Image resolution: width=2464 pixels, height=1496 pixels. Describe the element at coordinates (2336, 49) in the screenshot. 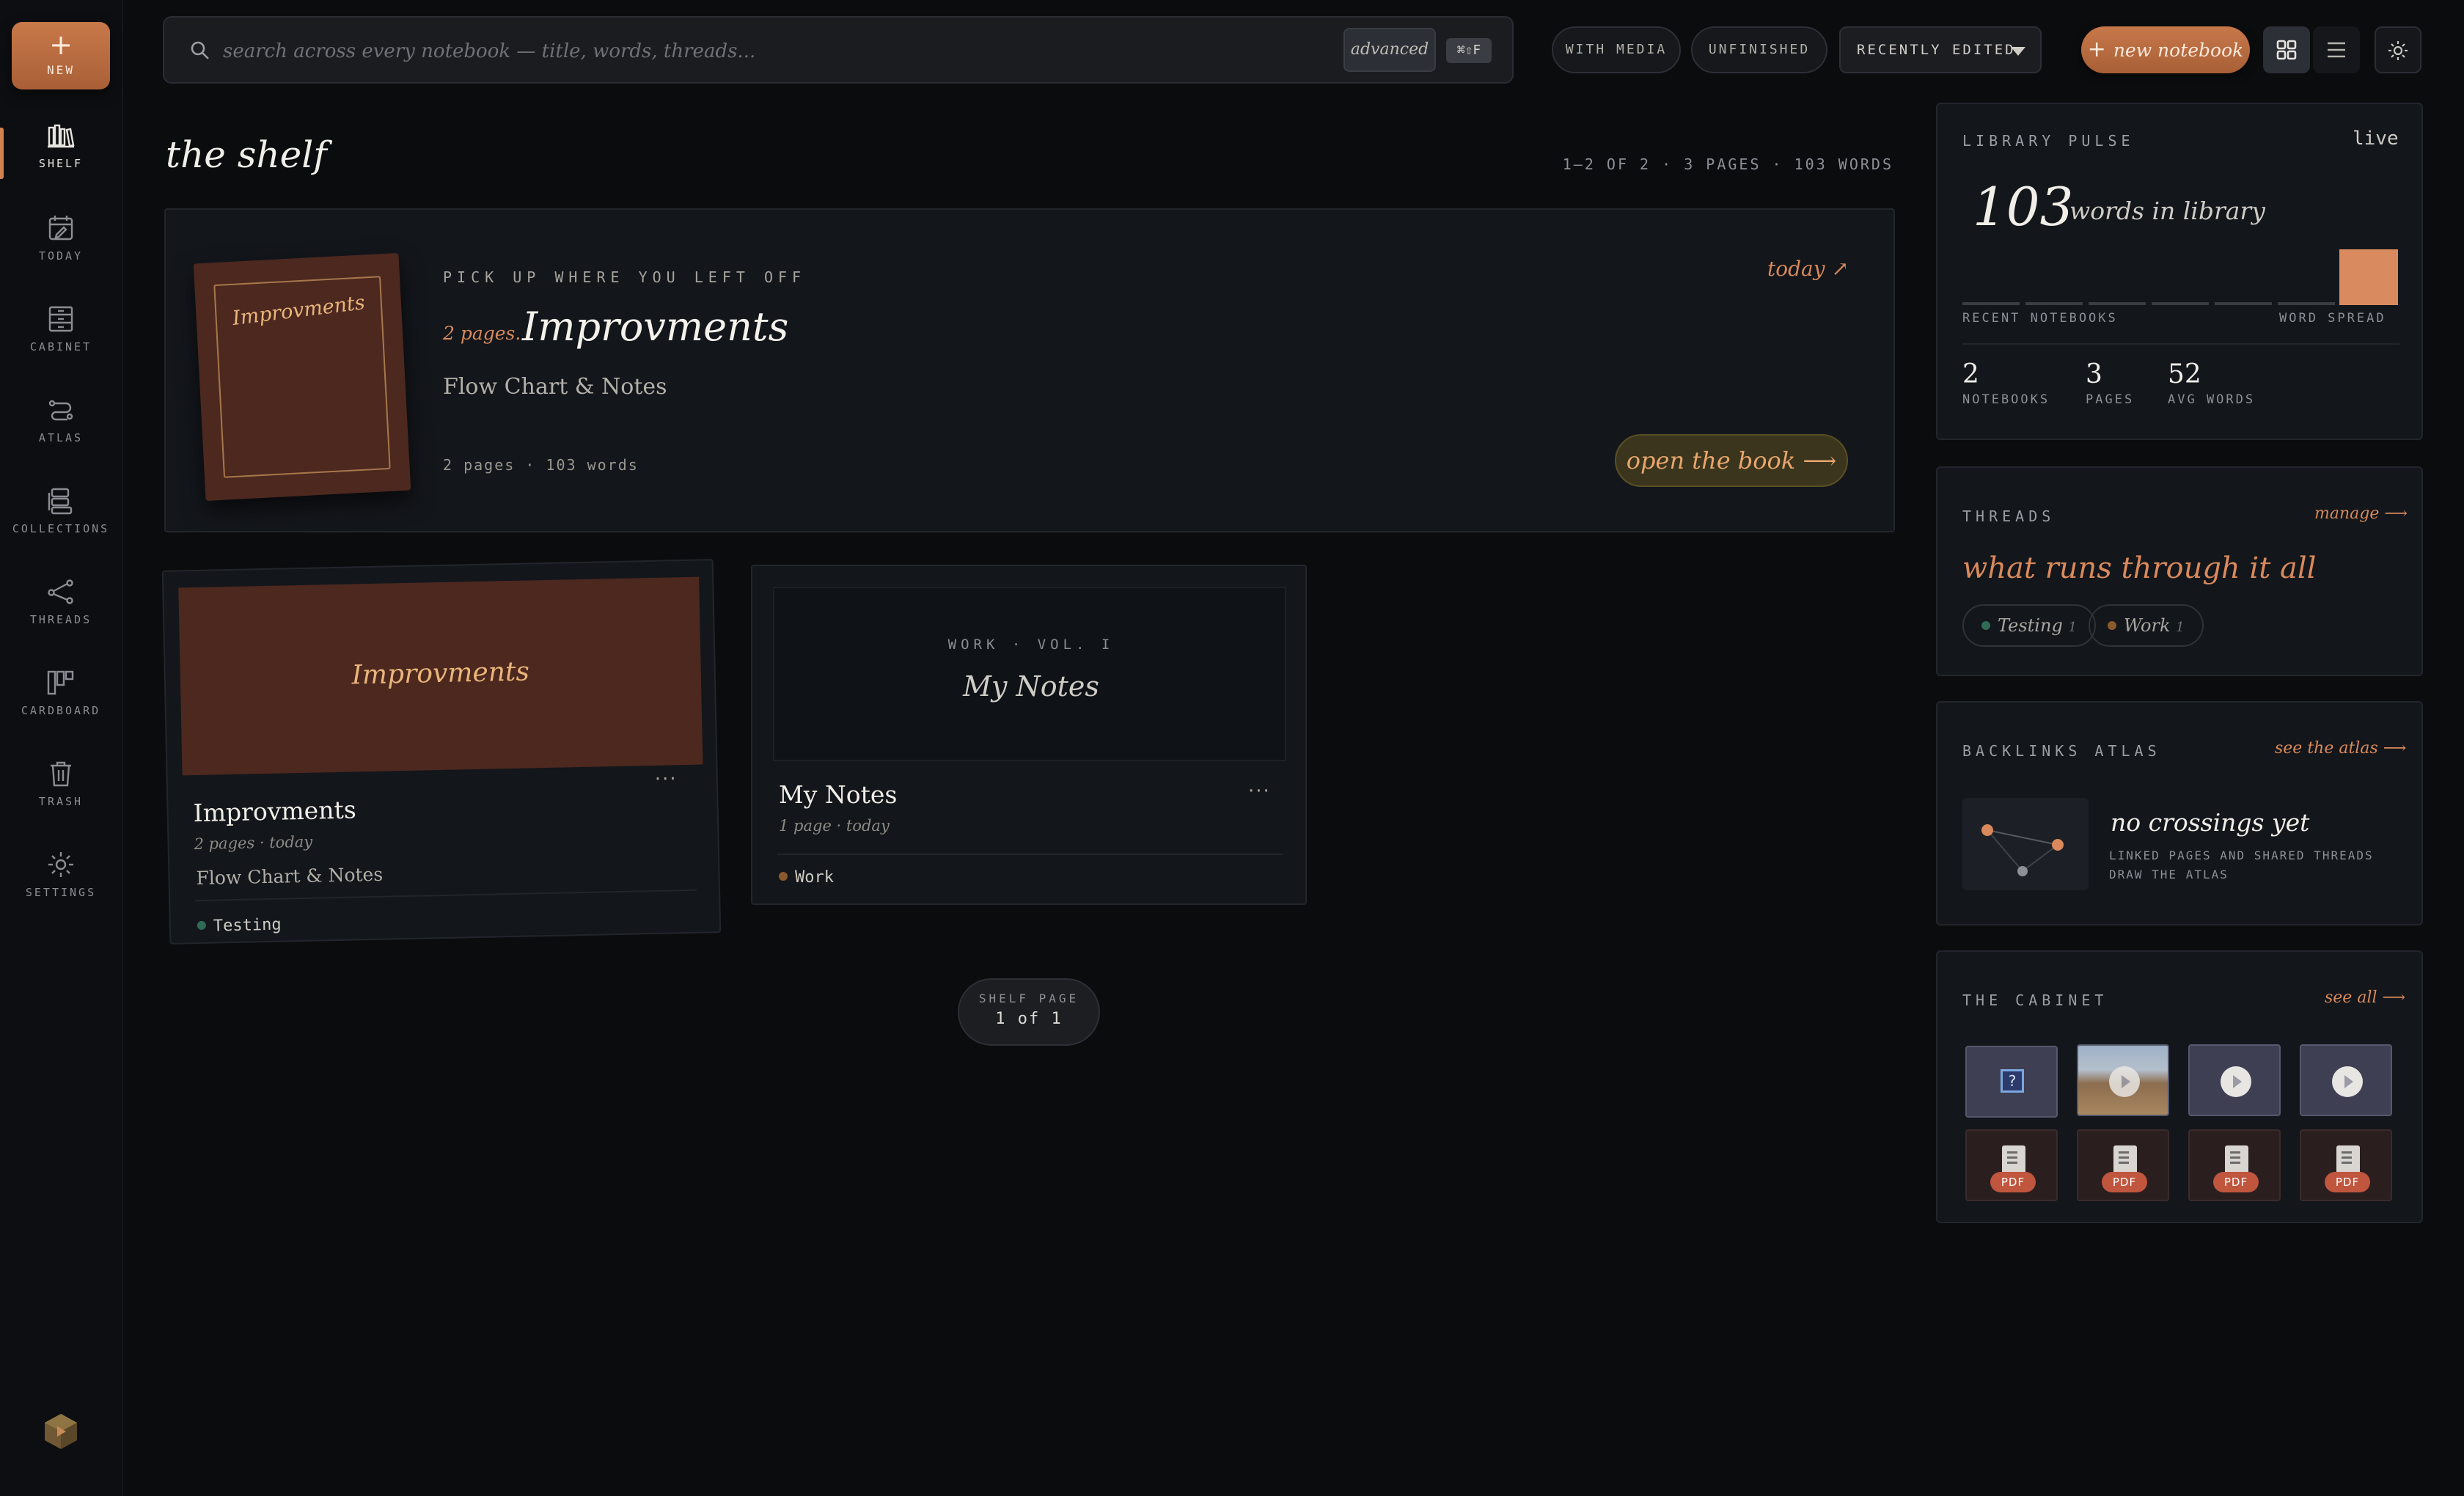

I see `list-view-toggle` at that location.